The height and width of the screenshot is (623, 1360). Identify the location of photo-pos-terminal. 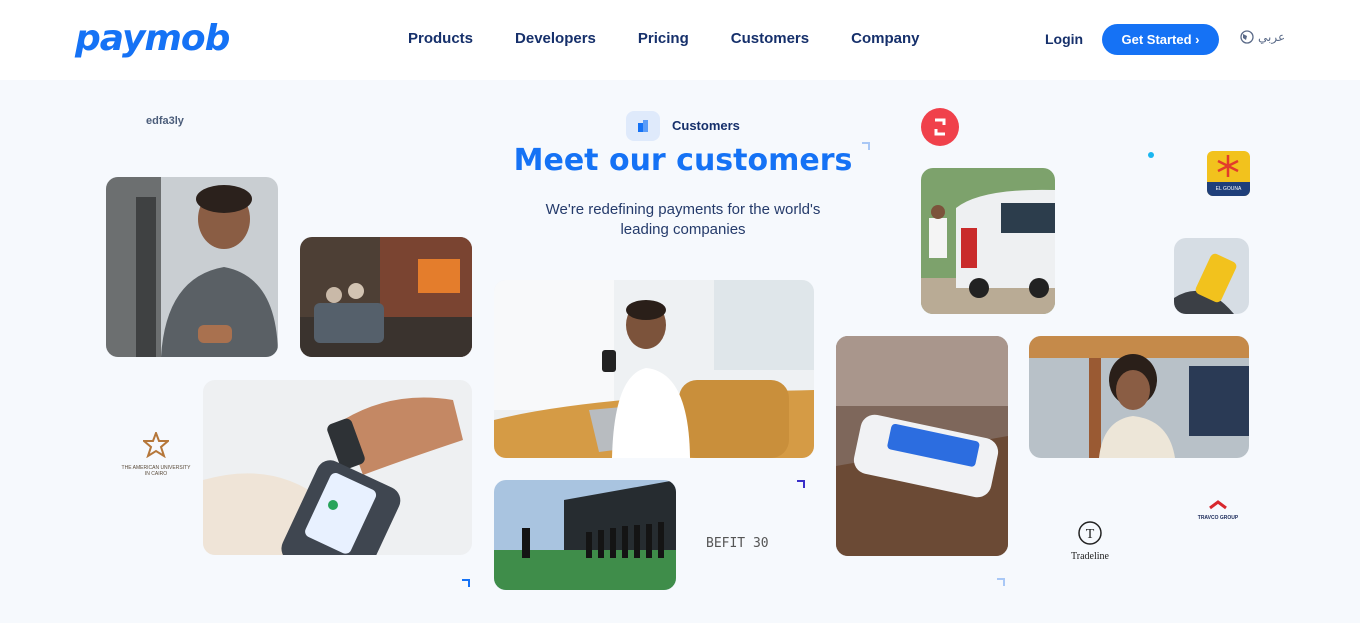
(922, 446).